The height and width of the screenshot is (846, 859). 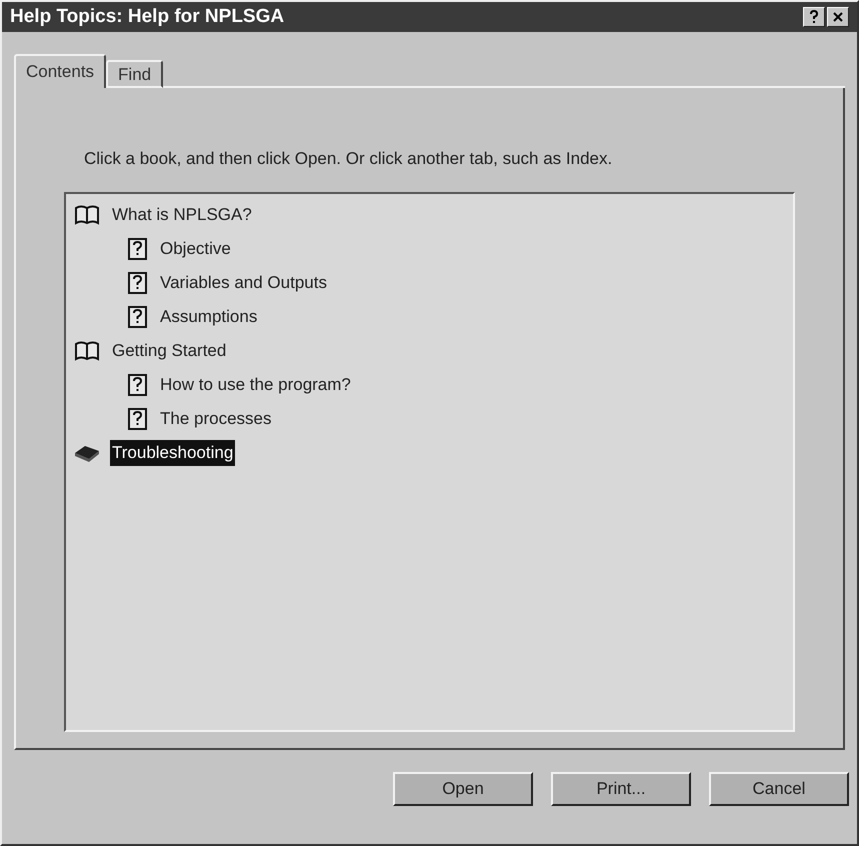 I want to click on tree-item: The processes, so click(x=216, y=419).